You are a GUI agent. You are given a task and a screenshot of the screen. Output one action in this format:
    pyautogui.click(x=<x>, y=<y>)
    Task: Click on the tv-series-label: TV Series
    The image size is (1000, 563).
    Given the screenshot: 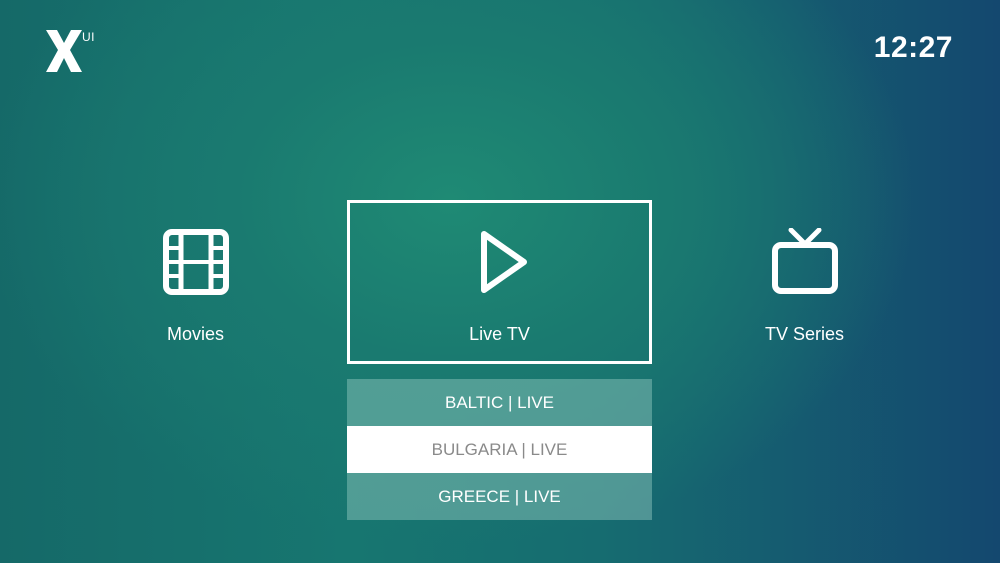 What is the action you would take?
    pyautogui.click(x=804, y=334)
    